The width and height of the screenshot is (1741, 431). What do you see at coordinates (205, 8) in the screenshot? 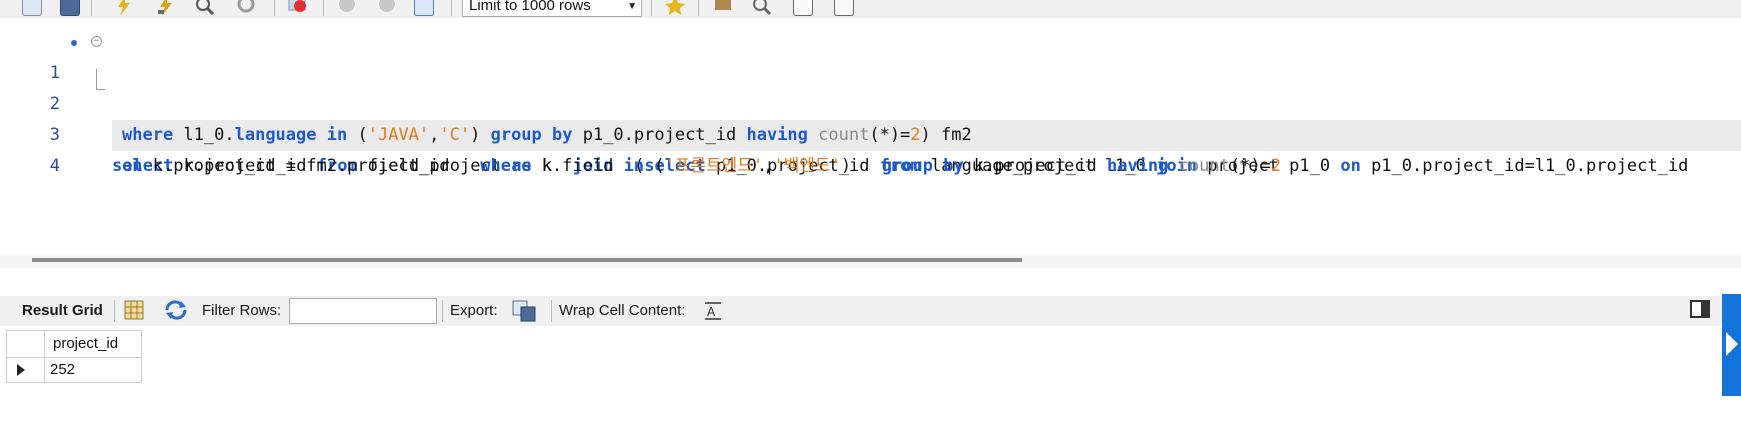
I see `explain-icon` at bounding box center [205, 8].